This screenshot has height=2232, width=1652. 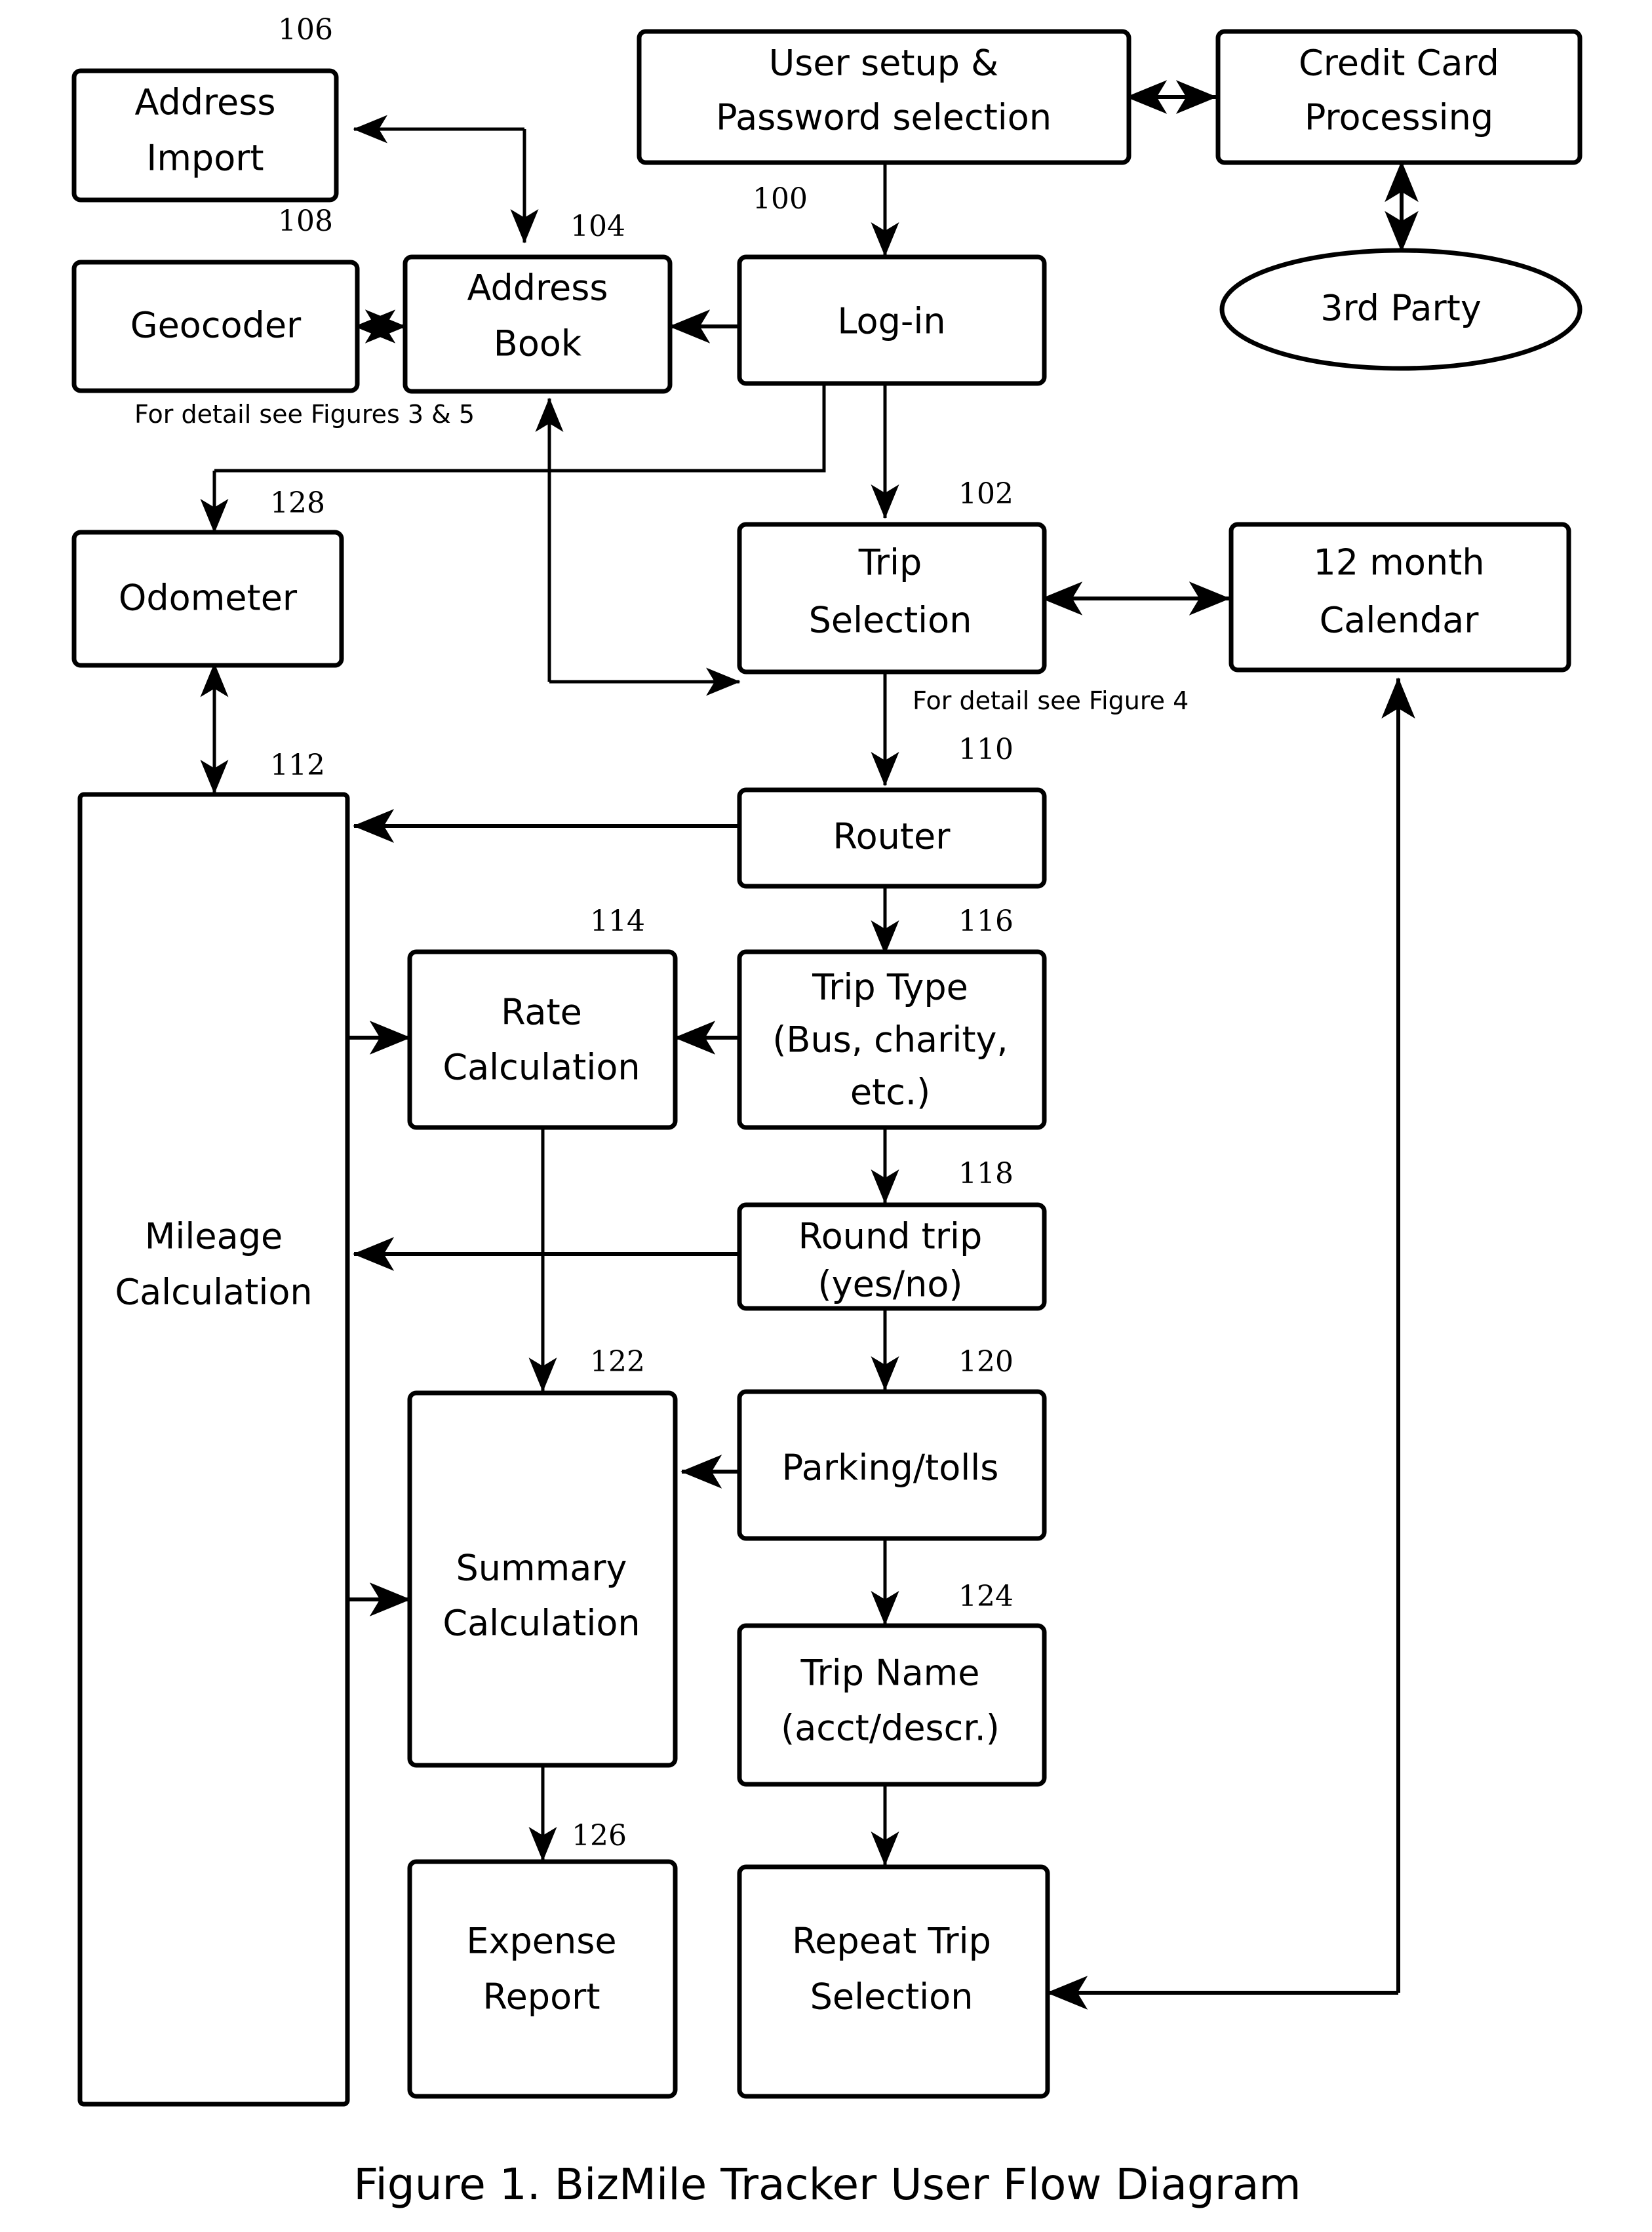 What do you see at coordinates (892, 1705) in the screenshot?
I see `node-trip-name: Trip Name (acct/descr.)` at bounding box center [892, 1705].